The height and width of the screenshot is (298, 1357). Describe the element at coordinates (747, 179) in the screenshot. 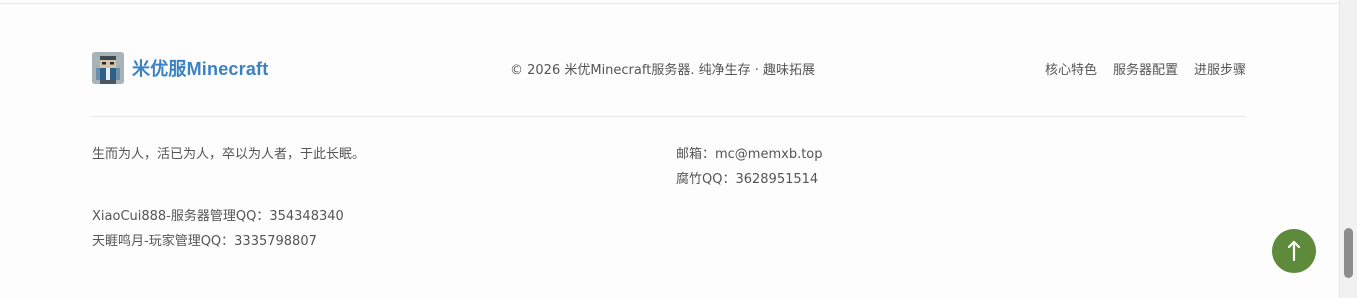

I see `owner-qq-text: 腐竹QQ：3628951514` at that location.